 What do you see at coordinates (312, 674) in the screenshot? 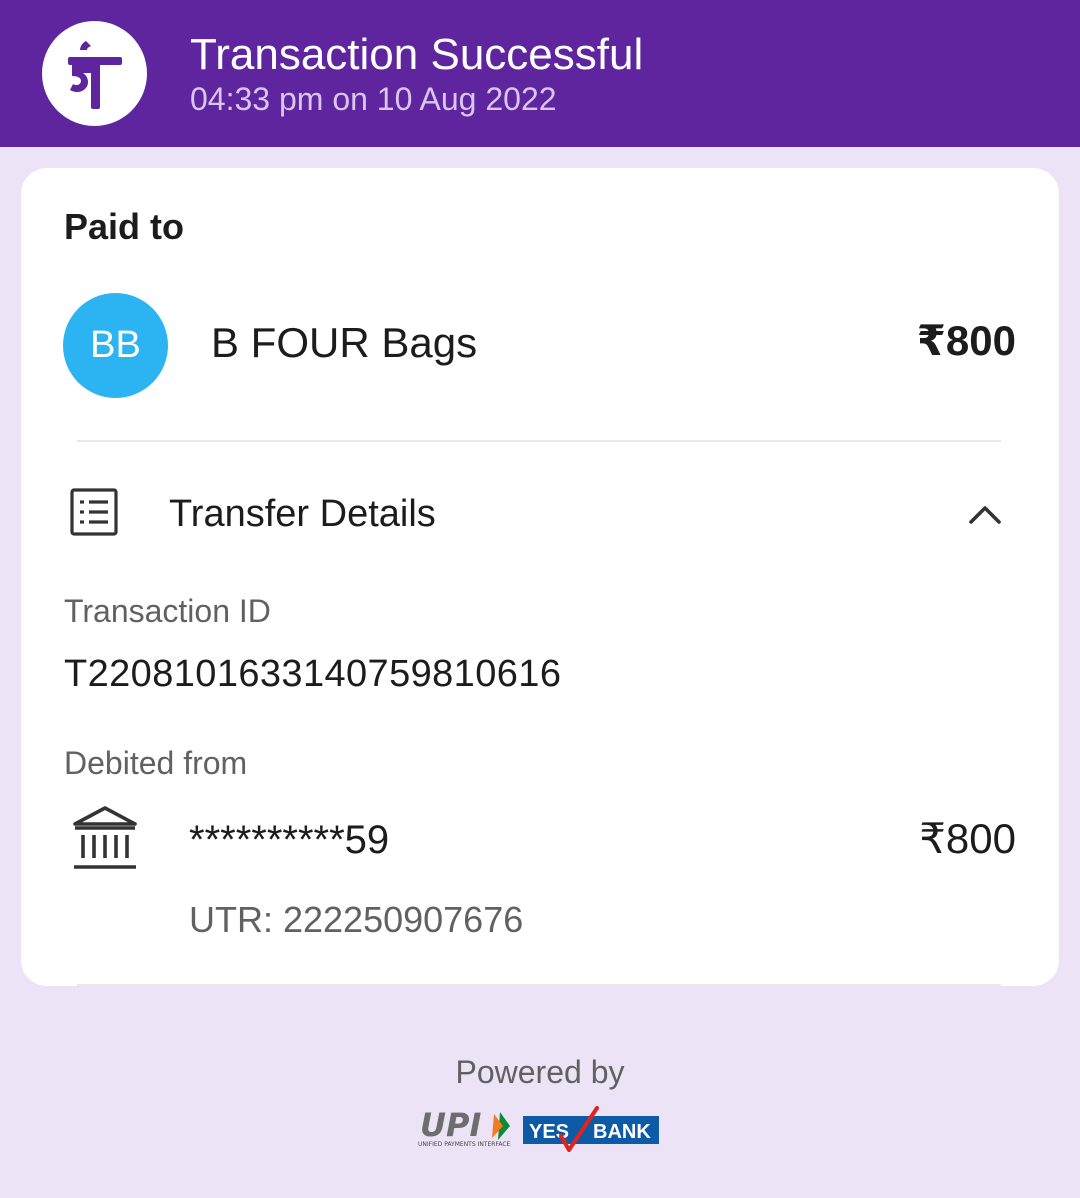
I see `transaction-id-value: T2208101633140759810616` at bounding box center [312, 674].